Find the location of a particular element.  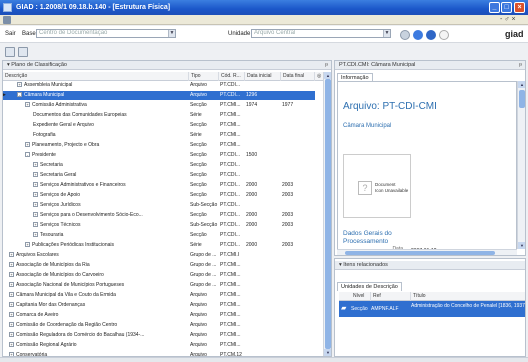

col-data-inicial: Data inicial is located at coordinates (263, 76).